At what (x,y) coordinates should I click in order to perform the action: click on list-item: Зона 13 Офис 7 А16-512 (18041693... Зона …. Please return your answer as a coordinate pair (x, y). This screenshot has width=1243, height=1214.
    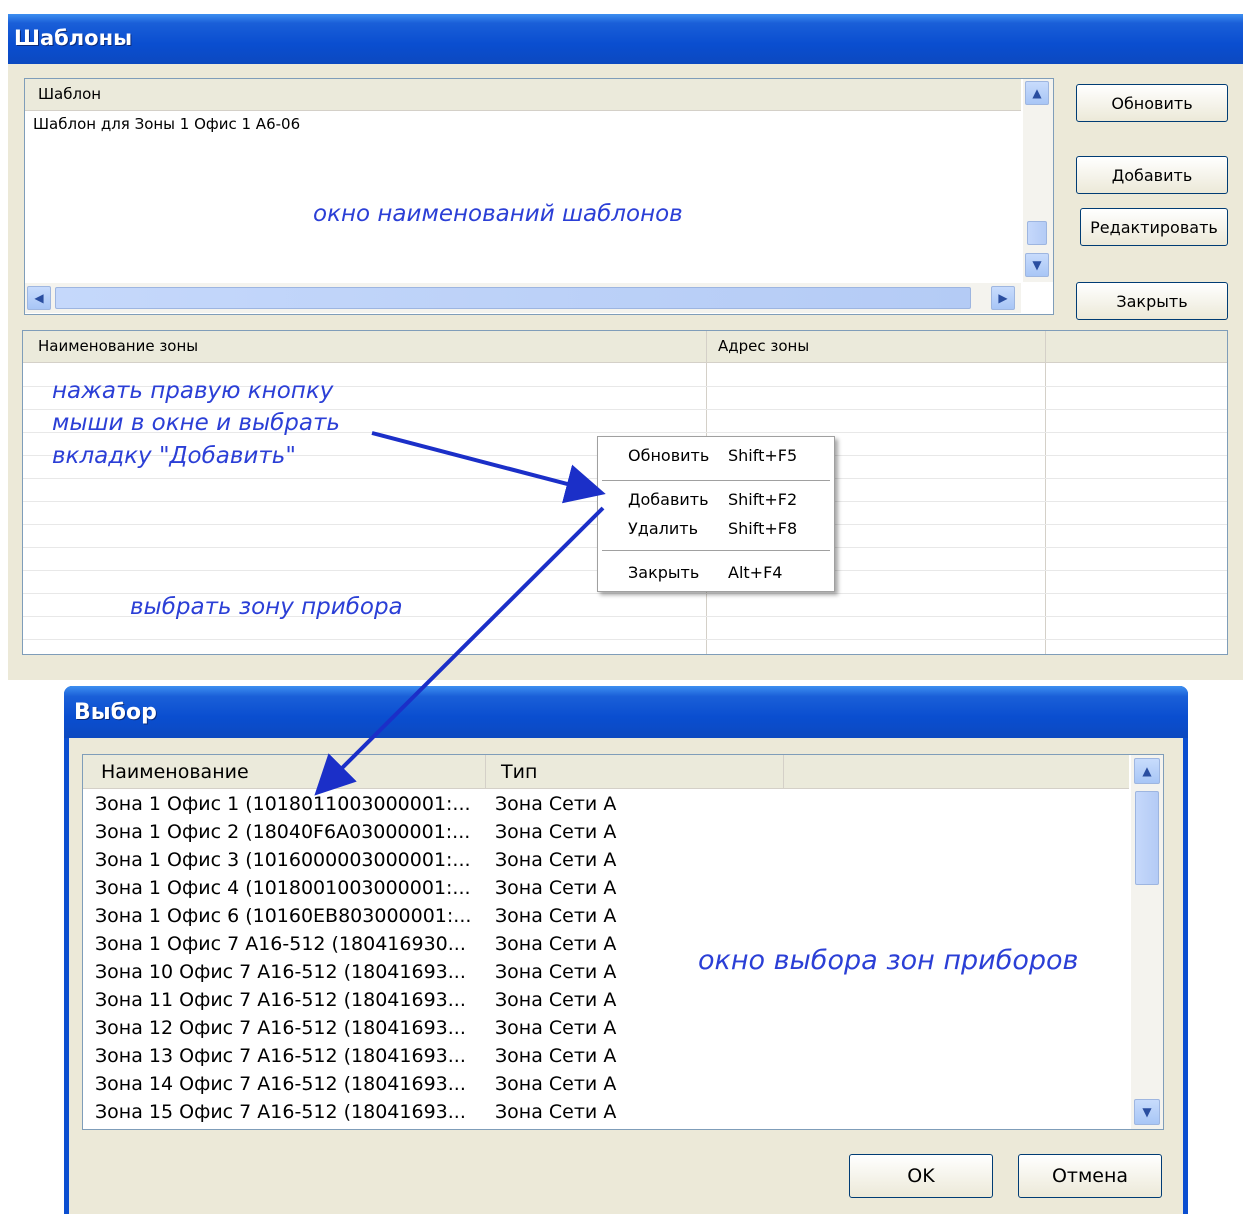
    Looking at the image, I should click on (355, 1056).